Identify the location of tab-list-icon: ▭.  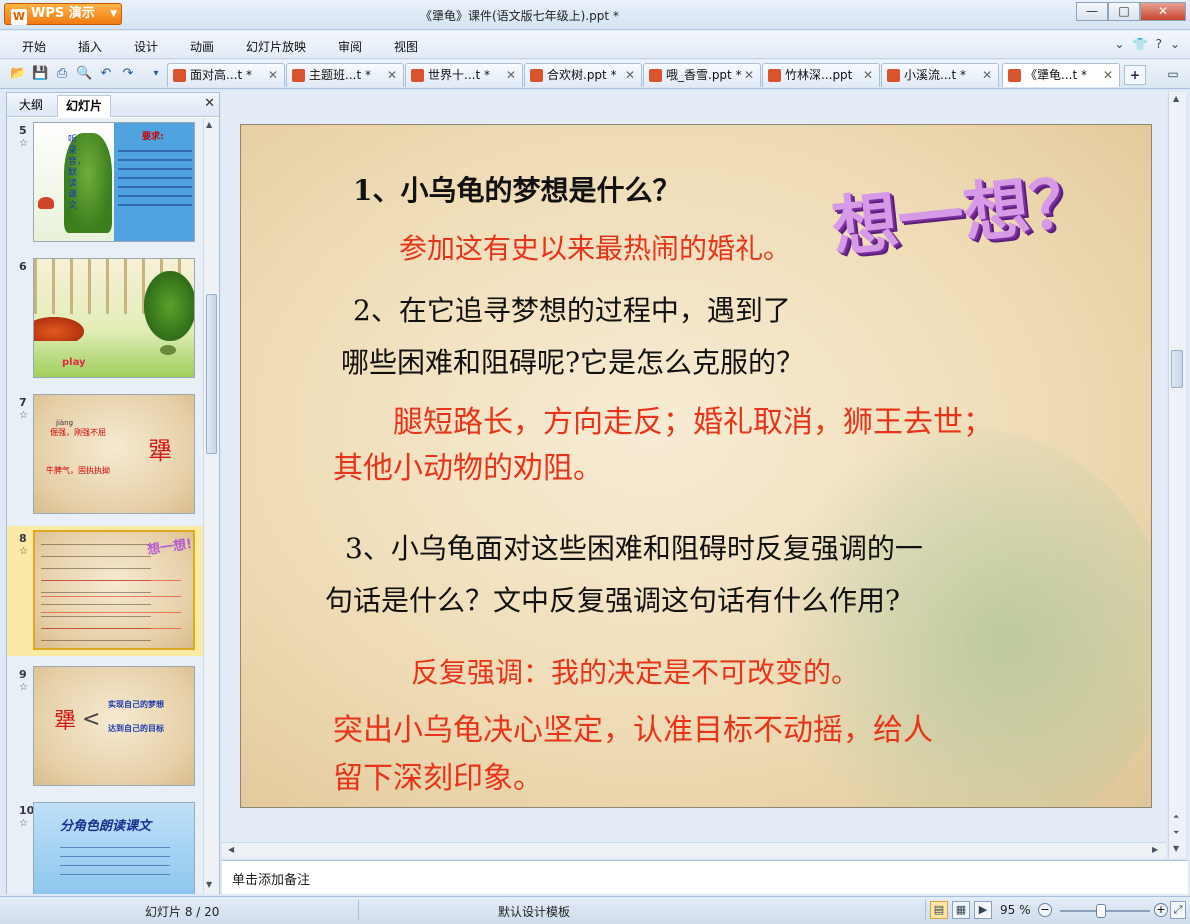
(1173, 75).